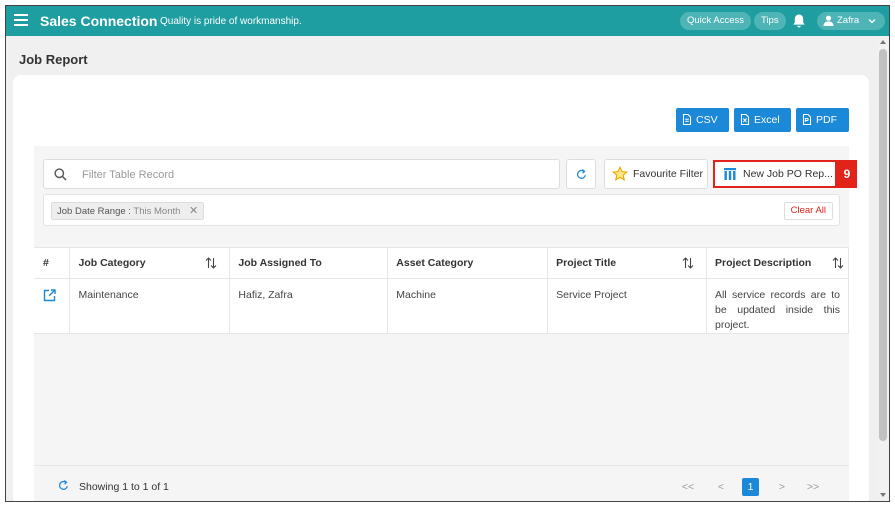 This screenshot has width=895, height=508. What do you see at coordinates (813, 487) in the screenshot?
I see `last-page-button: >>` at bounding box center [813, 487].